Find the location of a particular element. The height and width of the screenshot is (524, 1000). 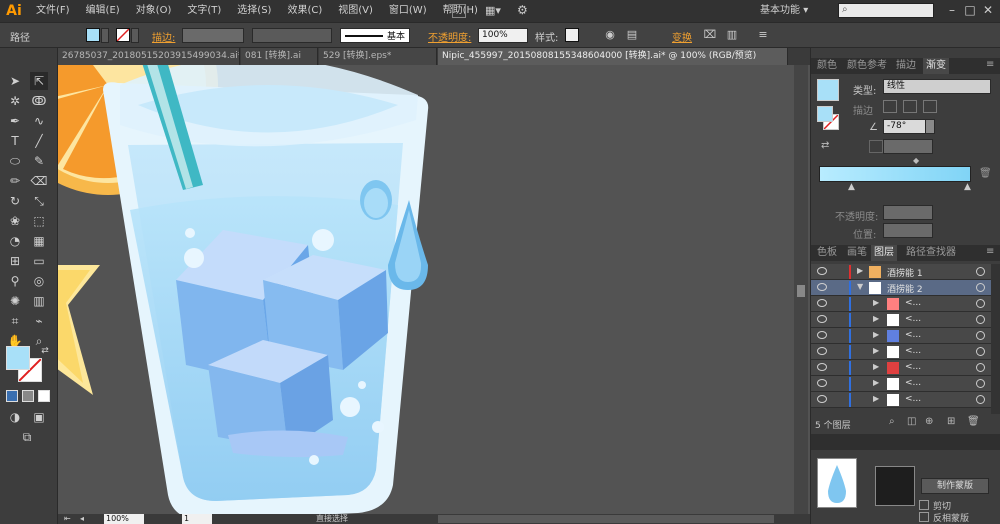

tab-stroke: 描边 is located at coordinates (906, 66).